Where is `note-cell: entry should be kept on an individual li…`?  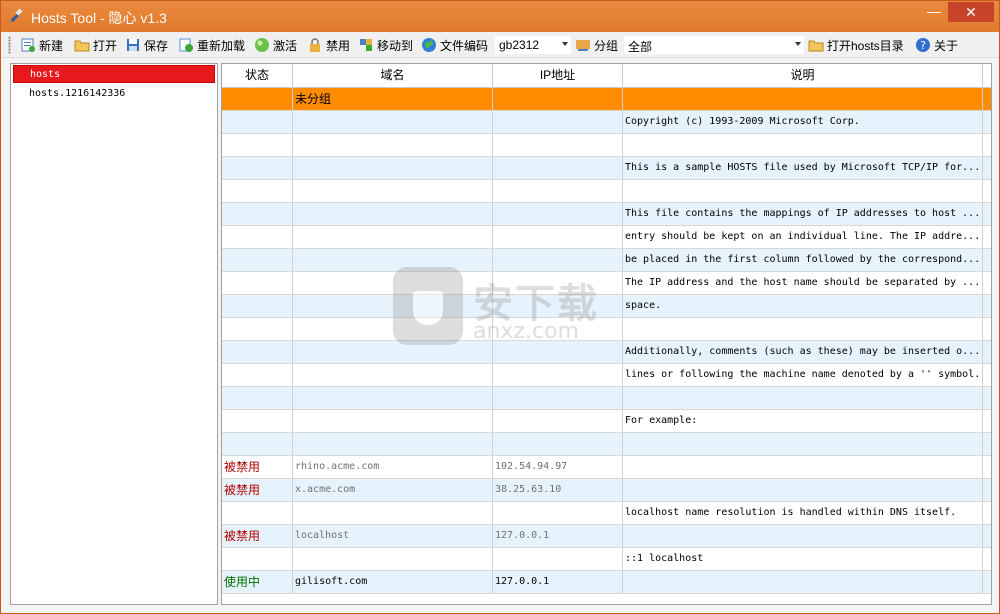
note-cell: entry should be kept on an individual li… is located at coordinates (803, 237).